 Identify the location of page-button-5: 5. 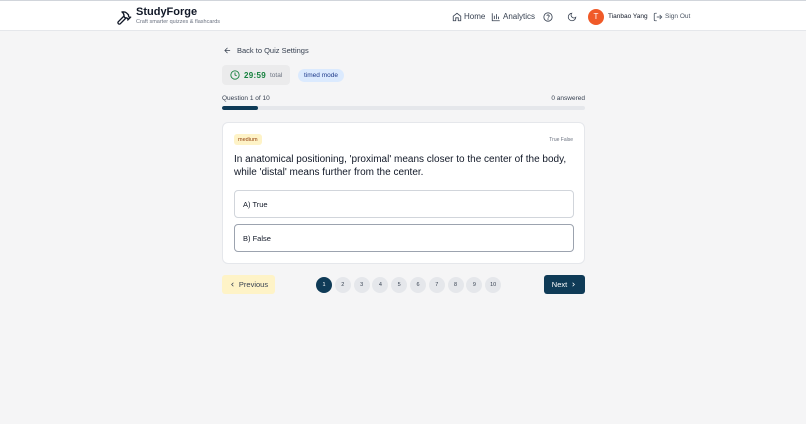
(399, 285).